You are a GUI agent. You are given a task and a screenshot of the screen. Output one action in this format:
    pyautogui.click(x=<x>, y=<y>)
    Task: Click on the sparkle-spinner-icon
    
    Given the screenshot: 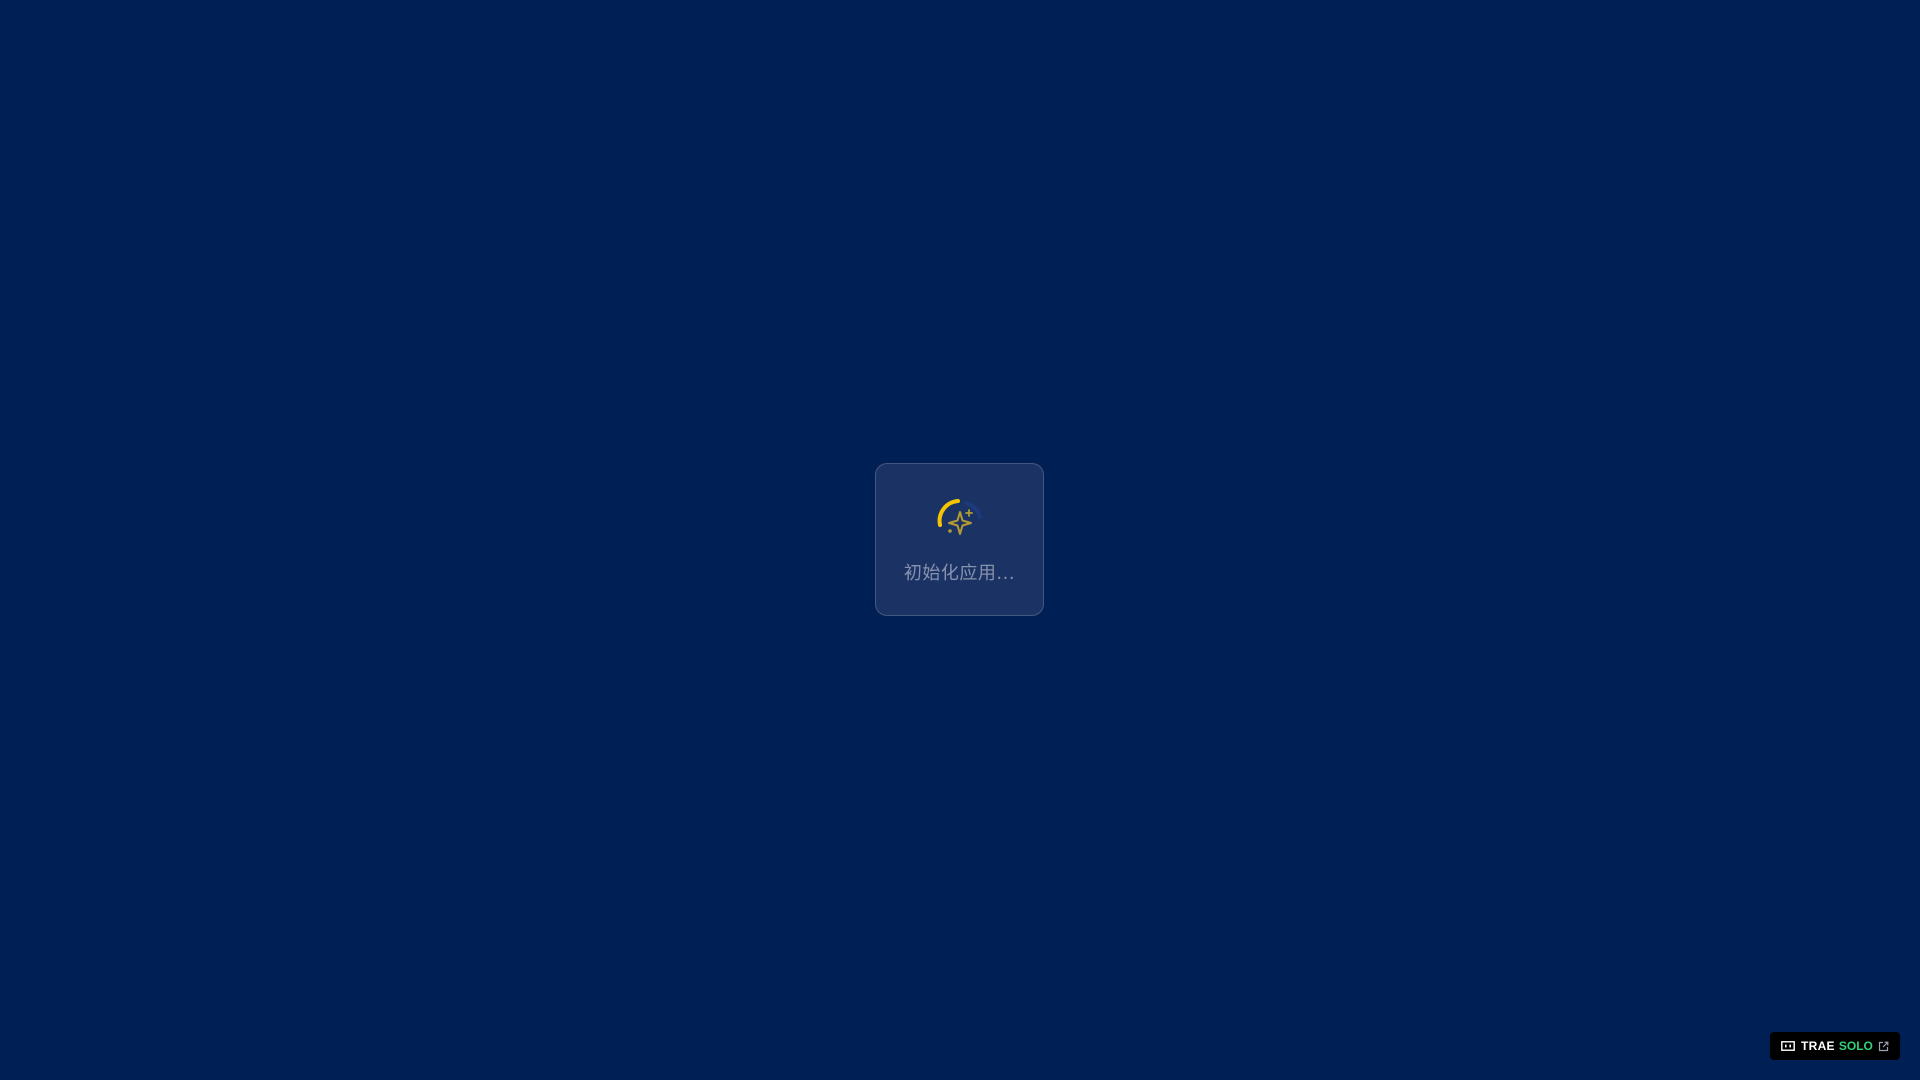 What is the action you would take?
    pyautogui.click(x=960, y=521)
    